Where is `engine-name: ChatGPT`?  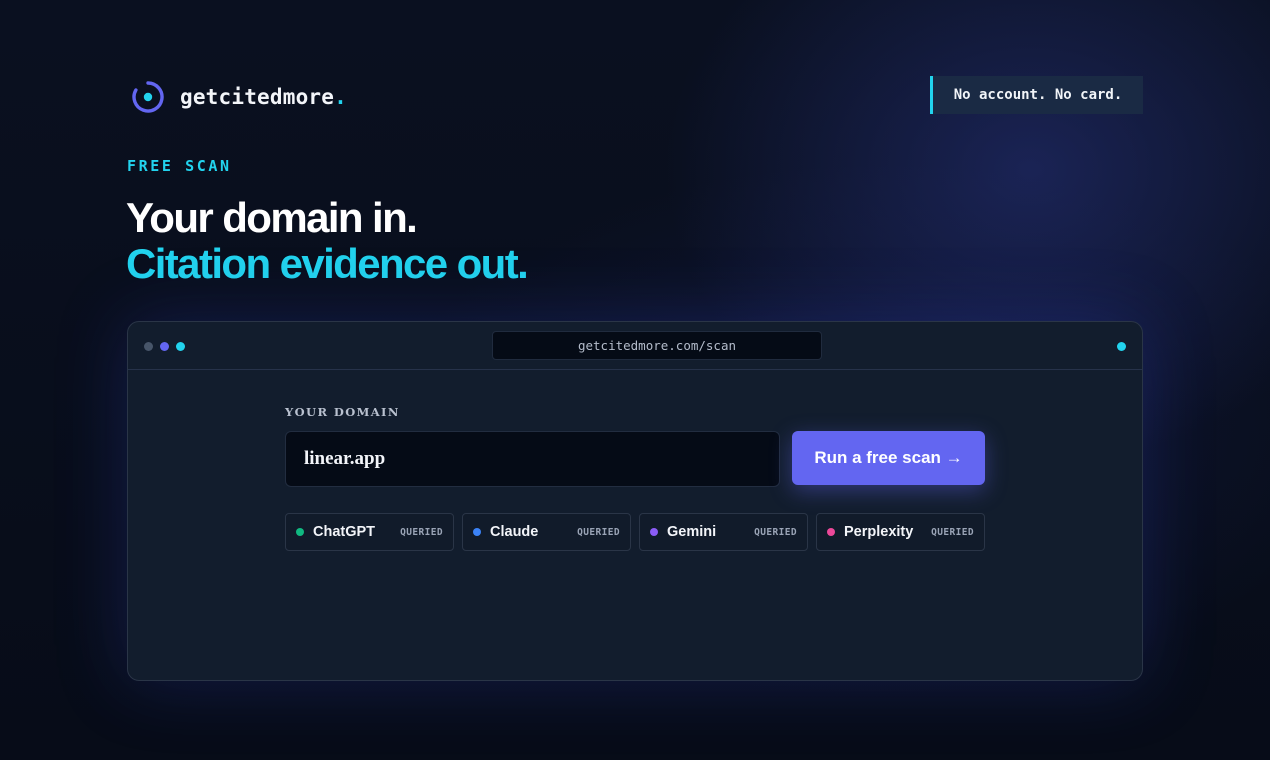 engine-name: ChatGPT is located at coordinates (344, 532).